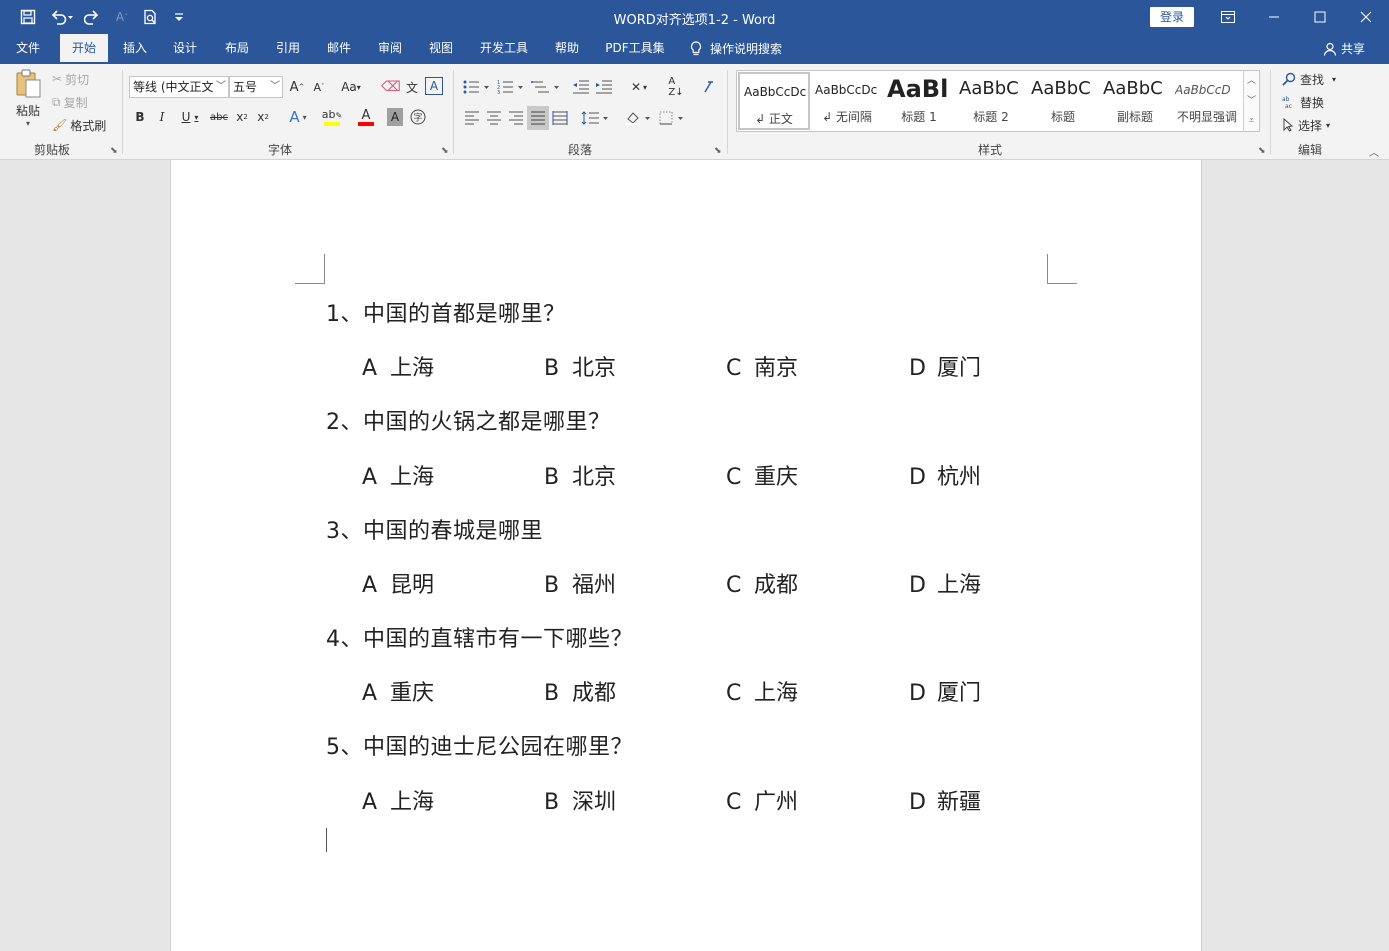 The width and height of the screenshot is (1389, 951). I want to click on style-title: AaBbC 标题, so click(1063, 101).